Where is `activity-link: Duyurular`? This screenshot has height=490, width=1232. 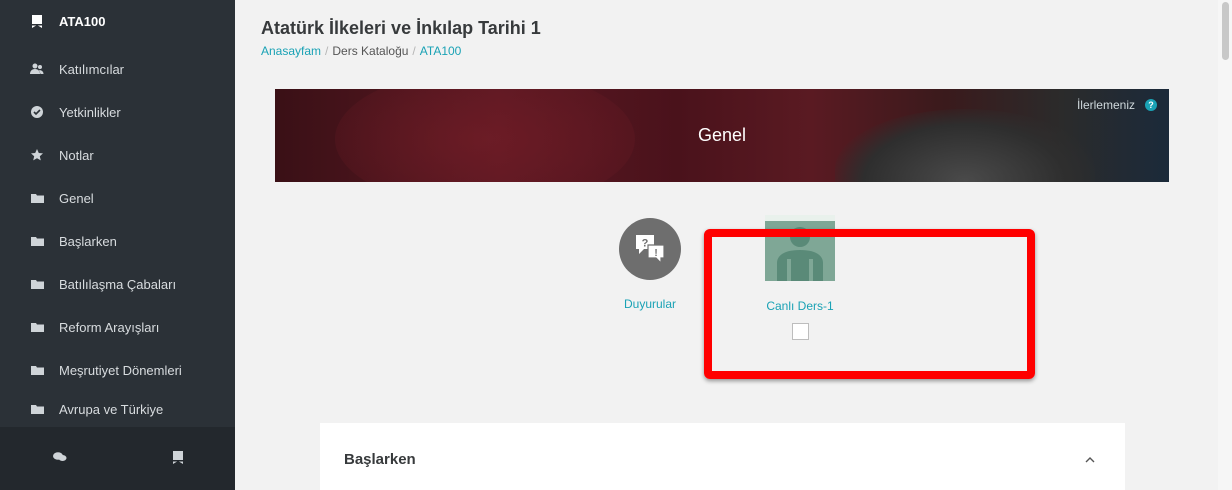 activity-link: Duyurular is located at coordinates (650, 304).